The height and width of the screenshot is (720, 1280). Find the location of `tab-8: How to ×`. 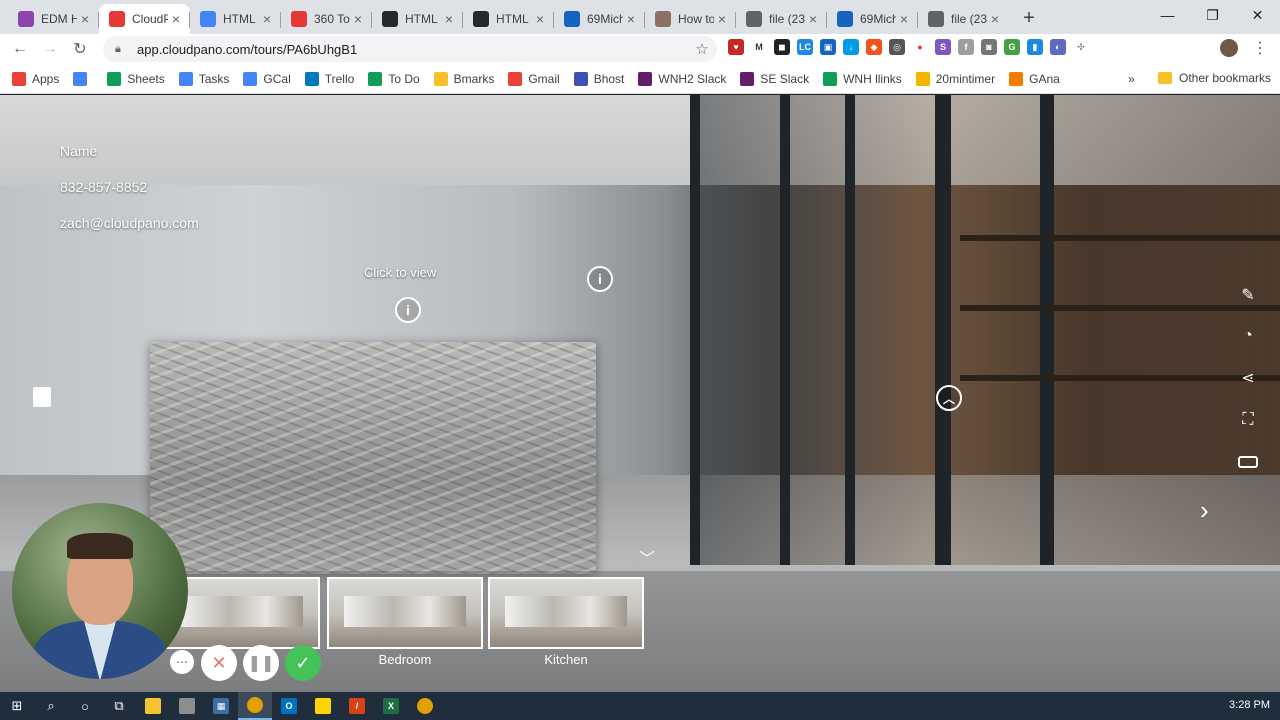

tab-8: How to × is located at coordinates (690, 19).